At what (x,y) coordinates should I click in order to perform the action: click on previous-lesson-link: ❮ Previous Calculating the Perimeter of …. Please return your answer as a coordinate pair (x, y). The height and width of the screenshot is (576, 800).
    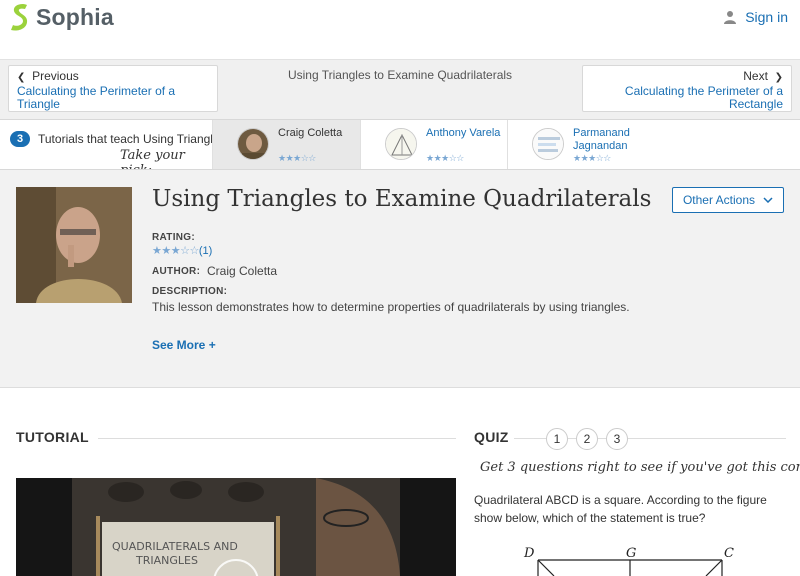
    Looking at the image, I should click on (113, 88).